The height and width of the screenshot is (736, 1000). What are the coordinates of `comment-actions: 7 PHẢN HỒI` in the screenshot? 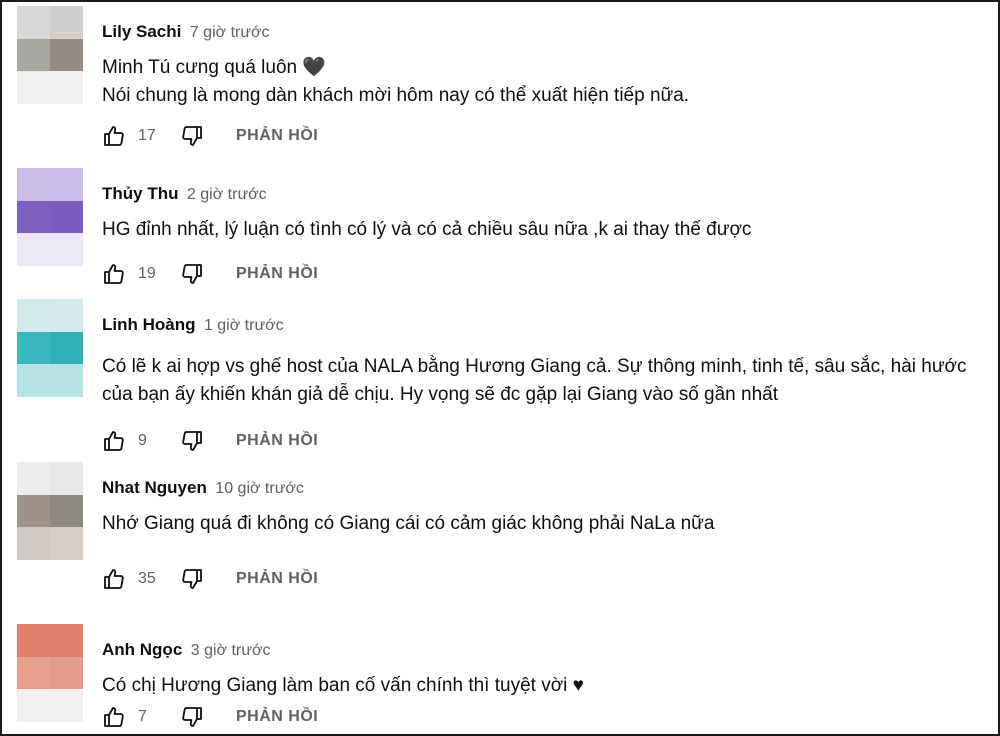 It's located at (210, 717).